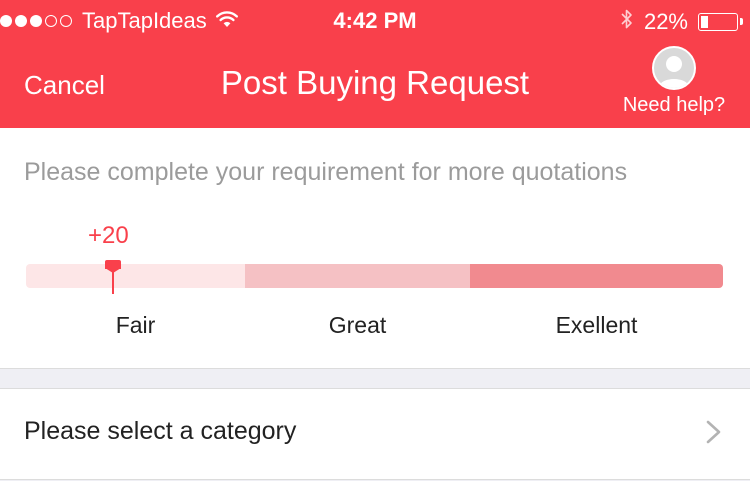 The width and height of the screenshot is (750, 481). What do you see at coordinates (135, 276) in the screenshot?
I see `completeness-segment-fair` at bounding box center [135, 276].